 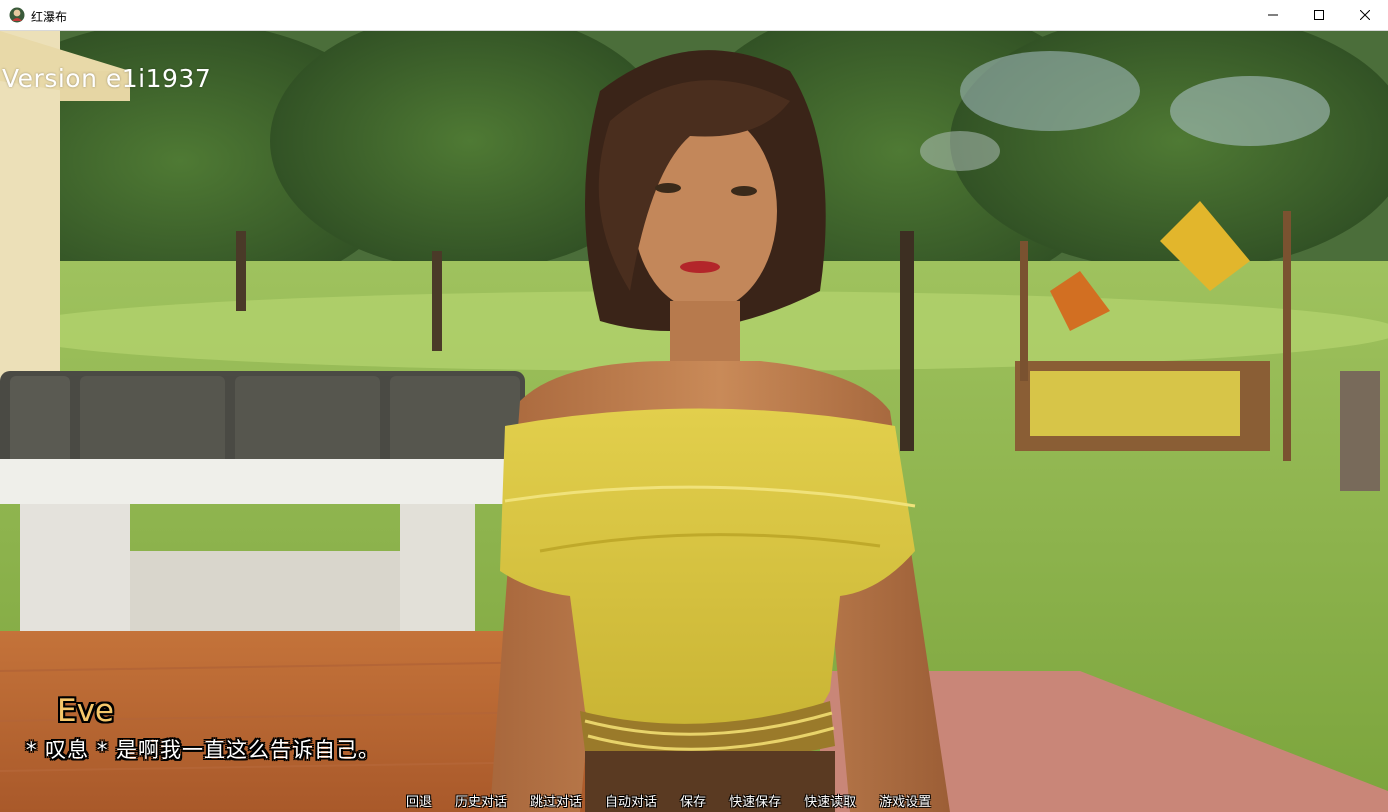 I want to click on dialogue-text: * 叹息 * 是啊我一直这么告诉自己。, so click(x=203, y=749).